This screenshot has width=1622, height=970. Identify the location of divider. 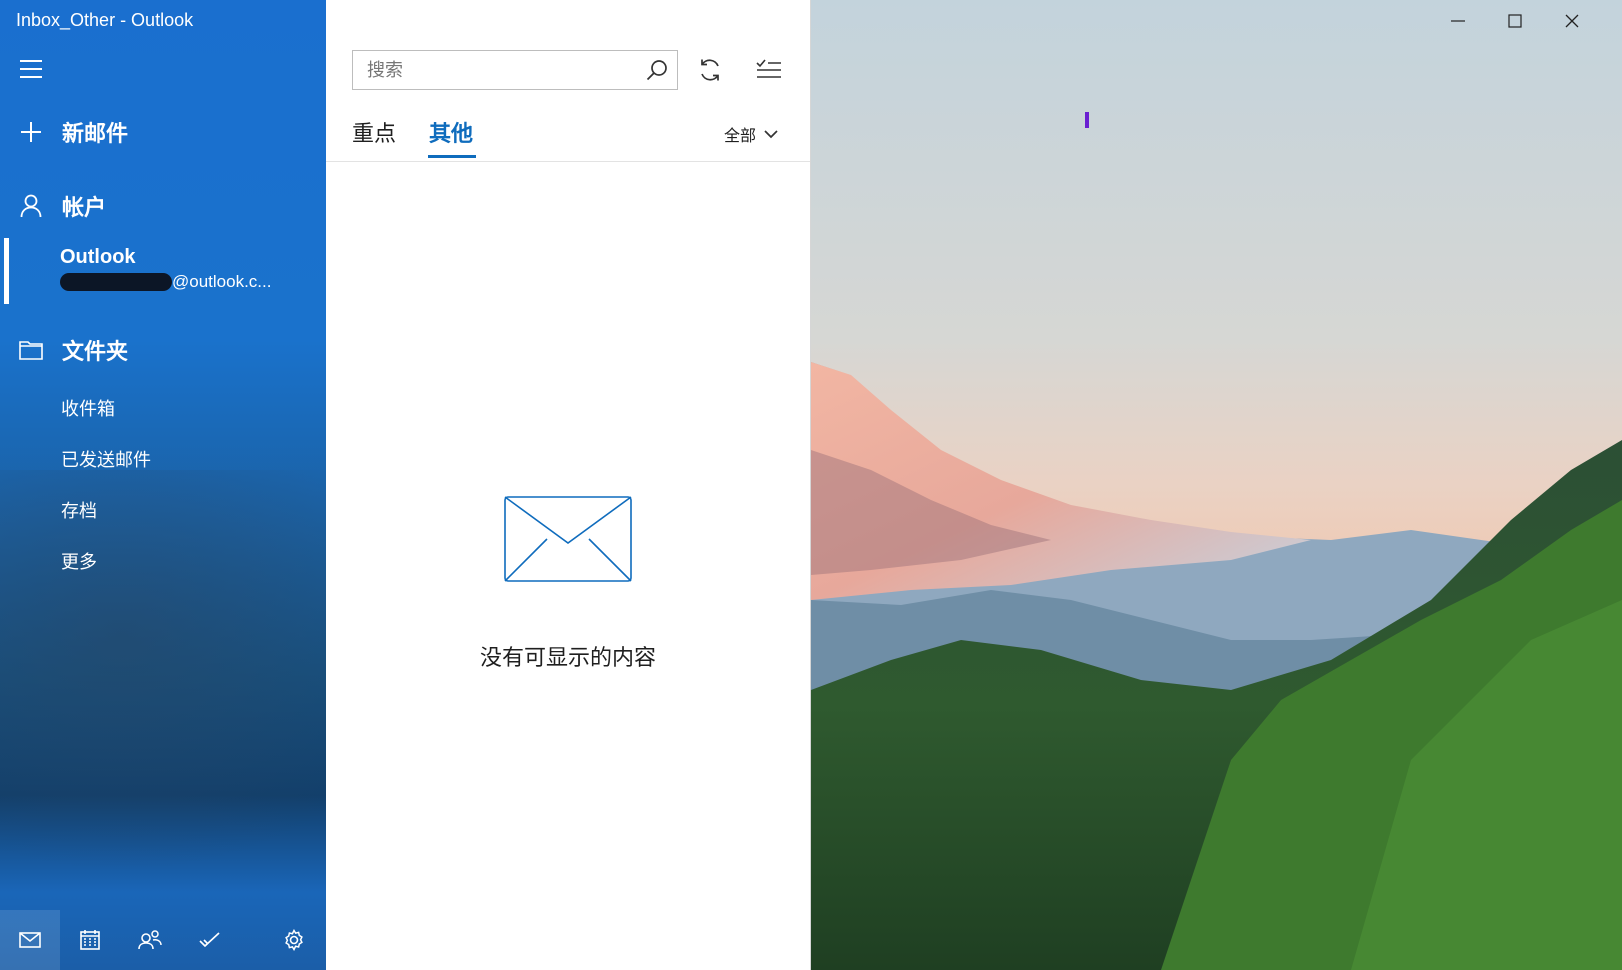
(568, 161).